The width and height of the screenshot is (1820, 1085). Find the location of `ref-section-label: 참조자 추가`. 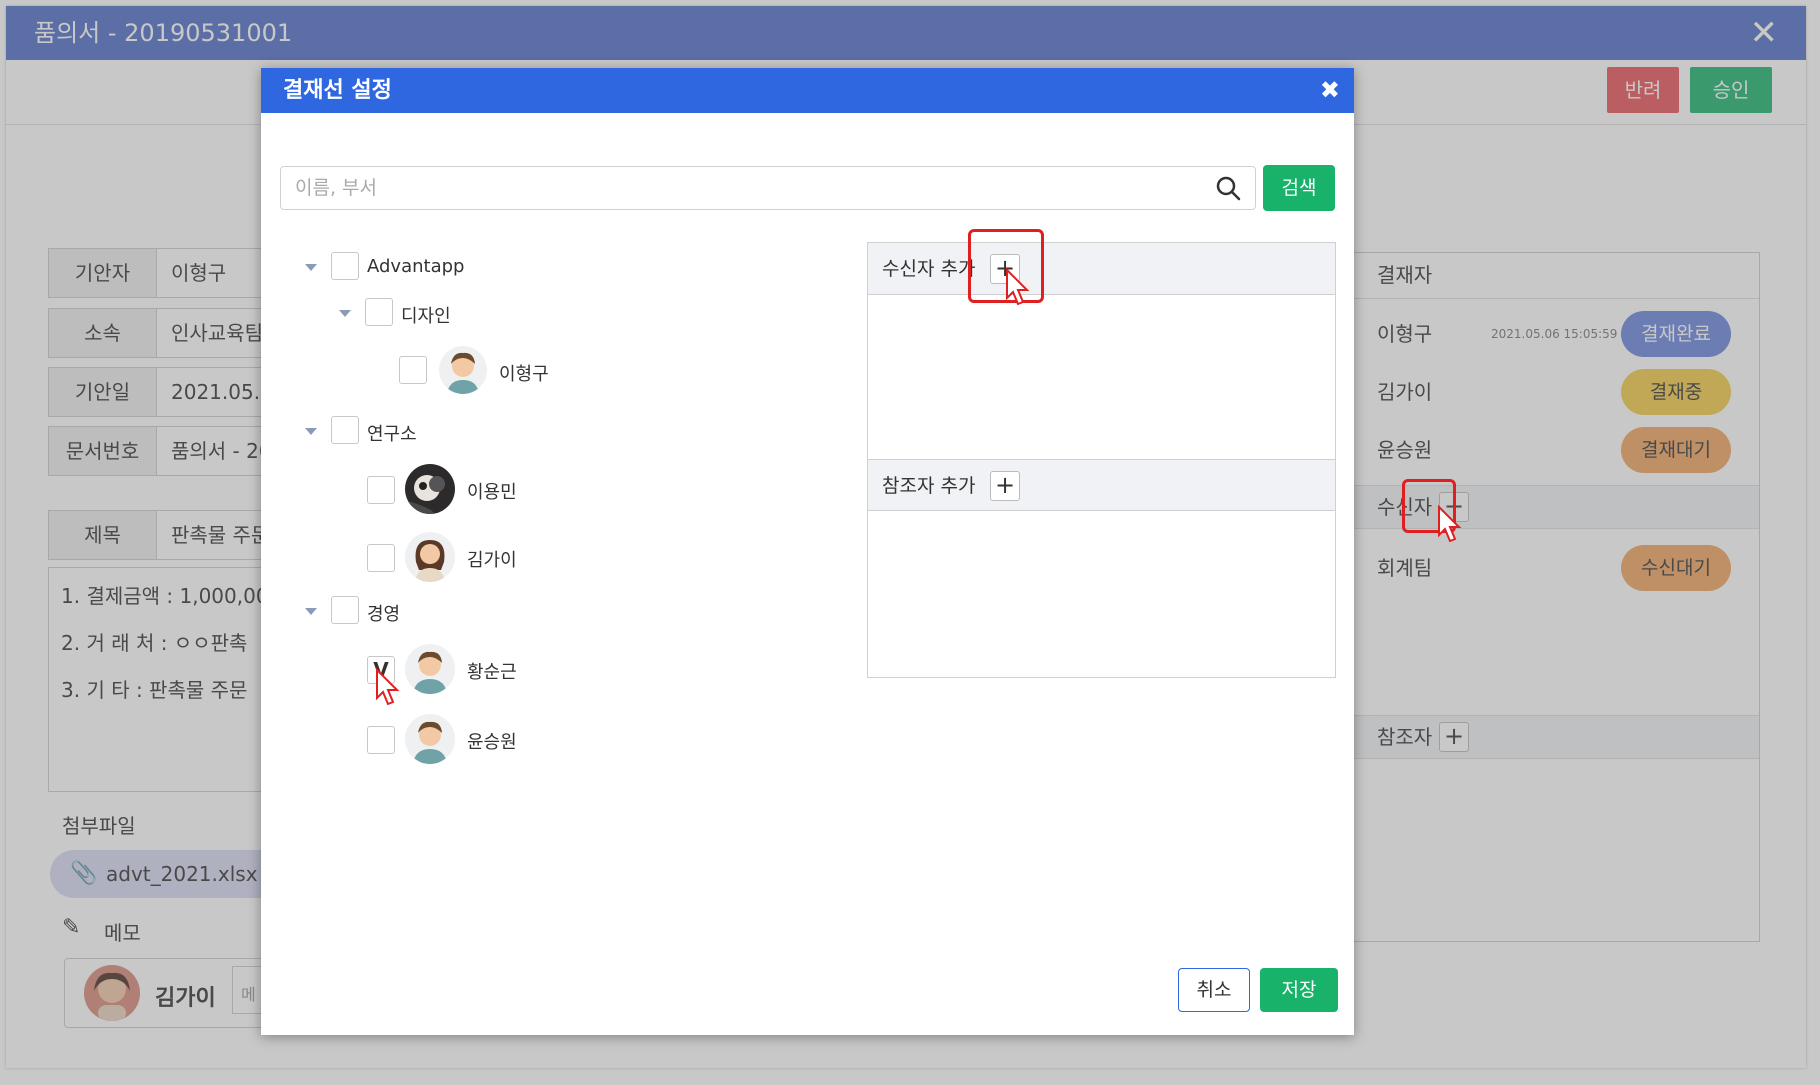

ref-section-label: 참조자 추가 is located at coordinates (929, 486).